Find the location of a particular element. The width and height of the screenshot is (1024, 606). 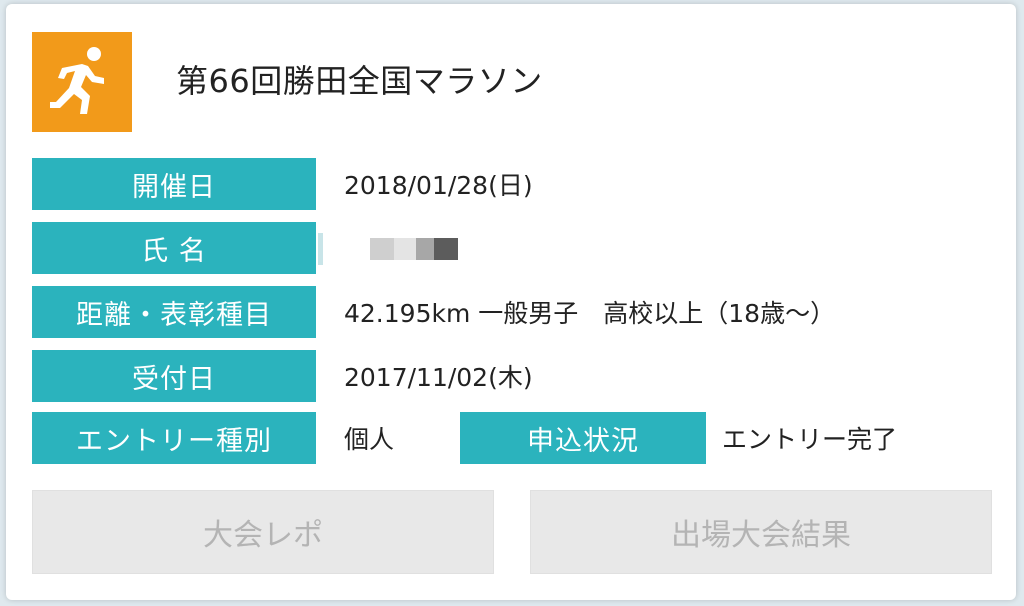

event-title: 第66回勝田全国マラソン is located at coordinates (359, 81).